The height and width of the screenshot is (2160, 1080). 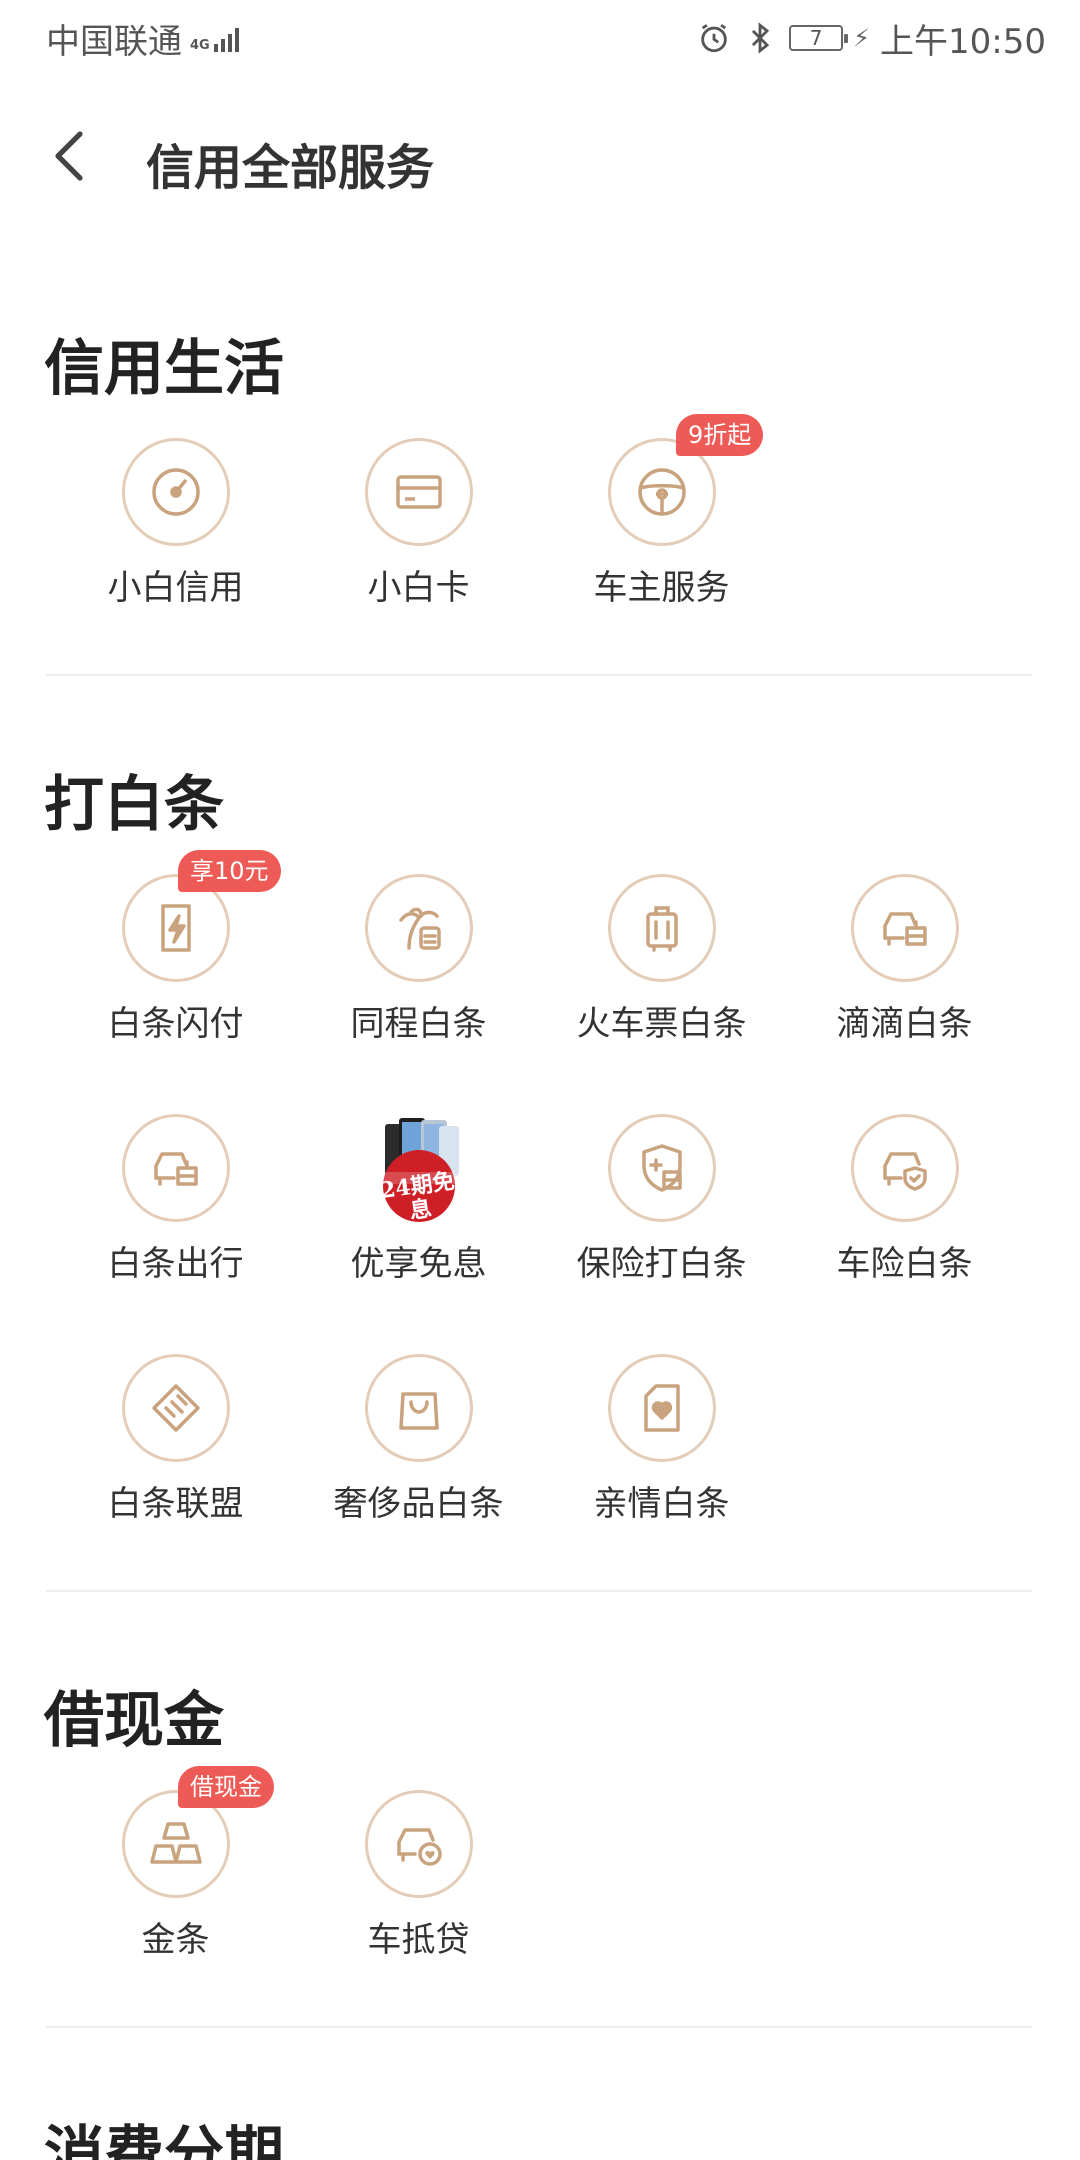 What do you see at coordinates (418, 588) in the screenshot?
I see `item-label: 小白卡` at bounding box center [418, 588].